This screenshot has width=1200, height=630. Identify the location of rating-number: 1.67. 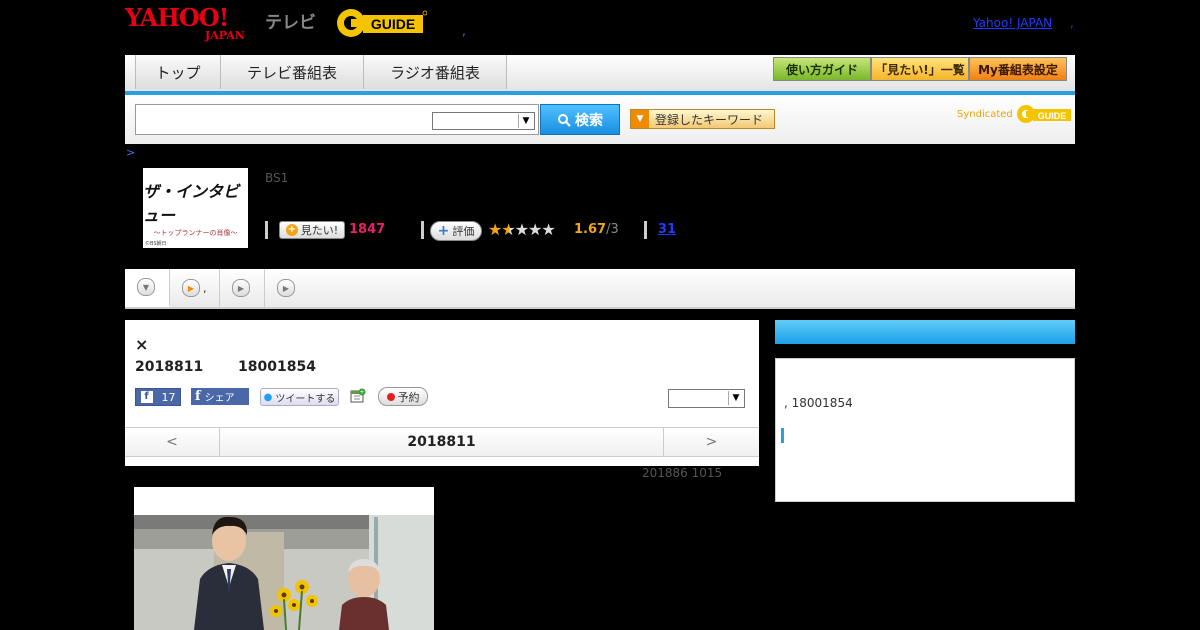
(590, 229).